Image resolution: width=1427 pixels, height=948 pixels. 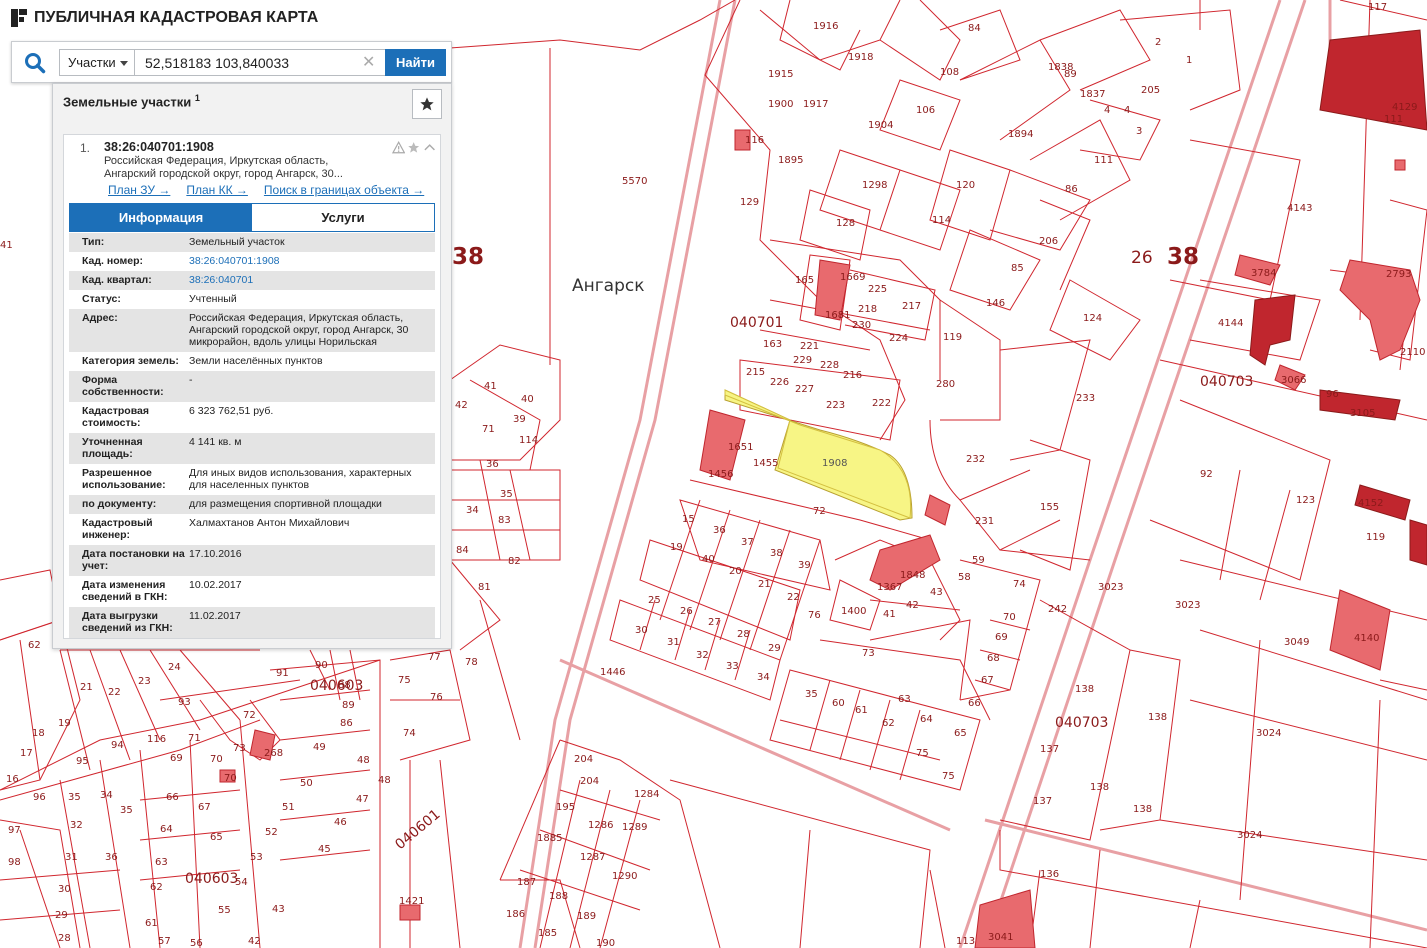 What do you see at coordinates (340, 822) in the screenshot?
I see `svg-text: 46` at bounding box center [340, 822].